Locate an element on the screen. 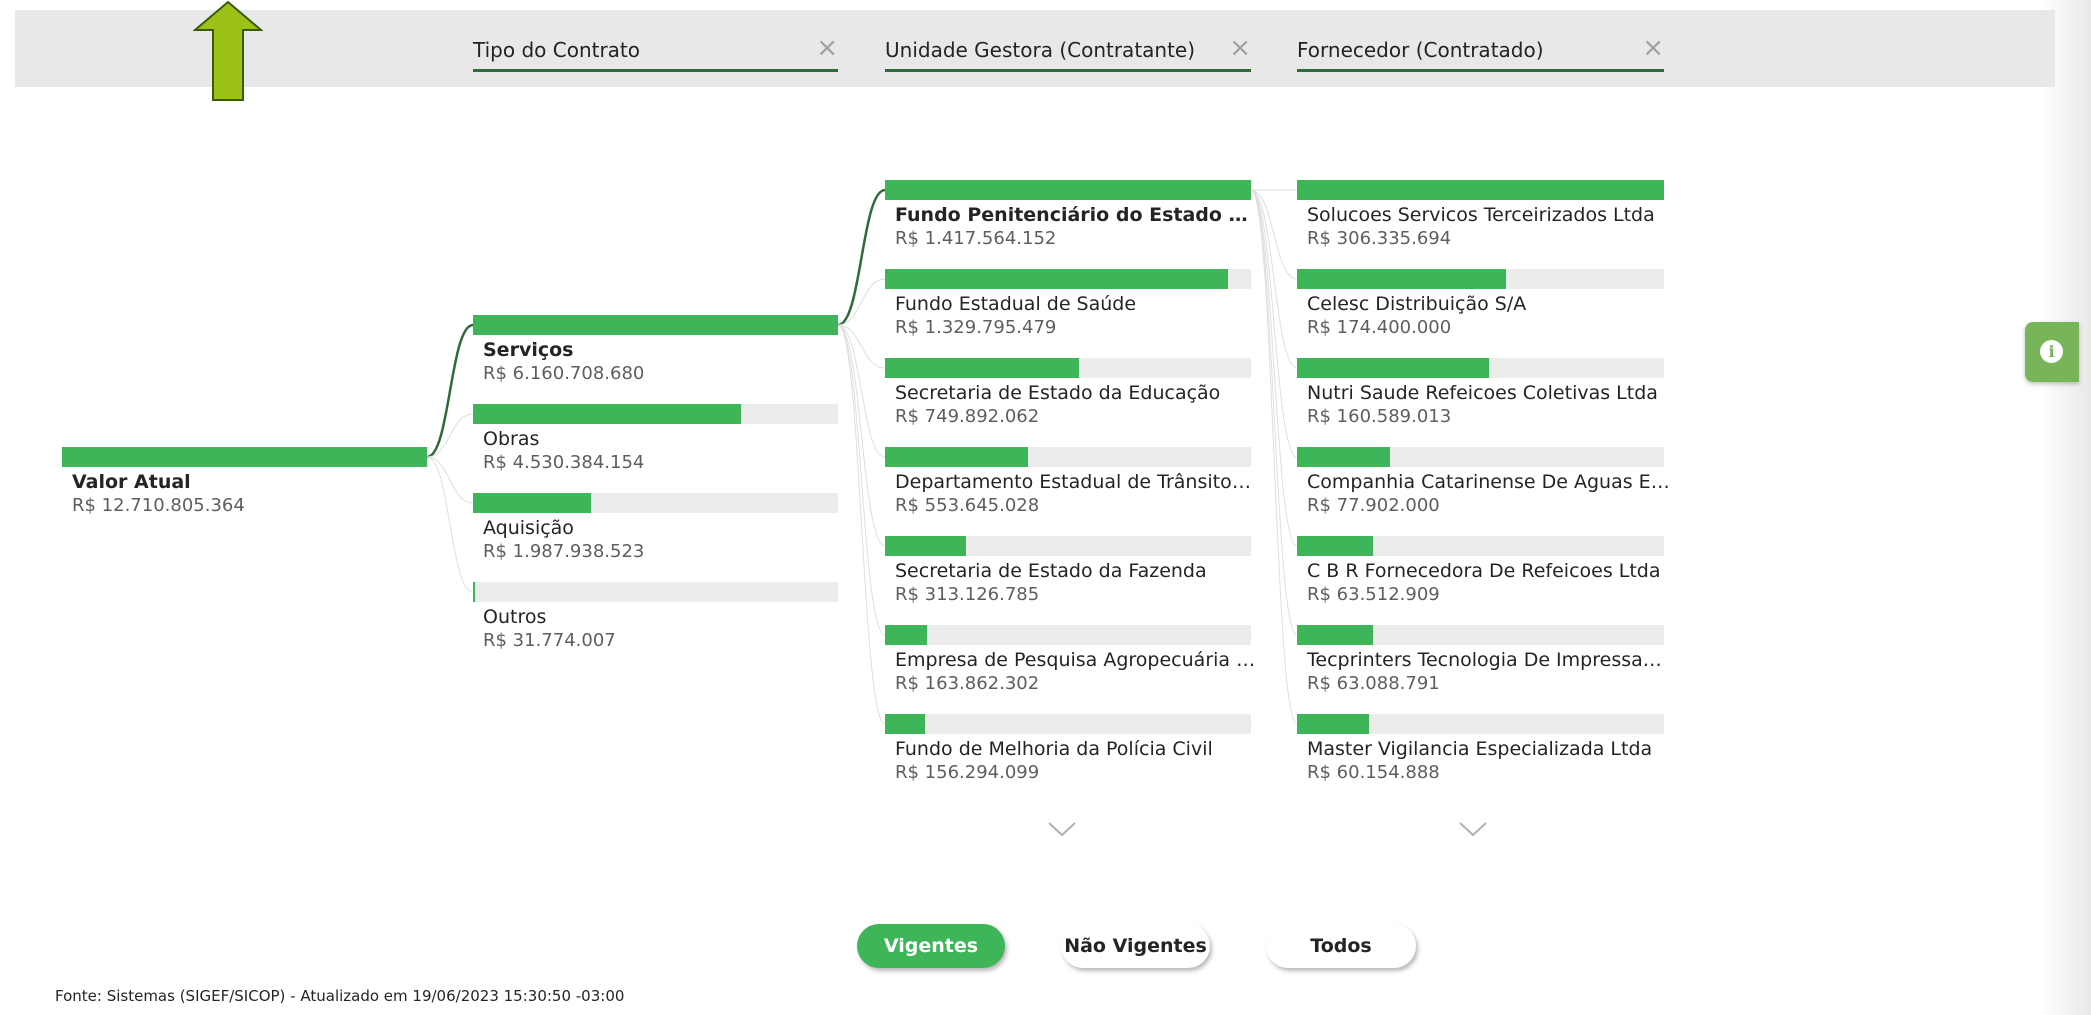  vigentes-button: Vigentes is located at coordinates (931, 946).